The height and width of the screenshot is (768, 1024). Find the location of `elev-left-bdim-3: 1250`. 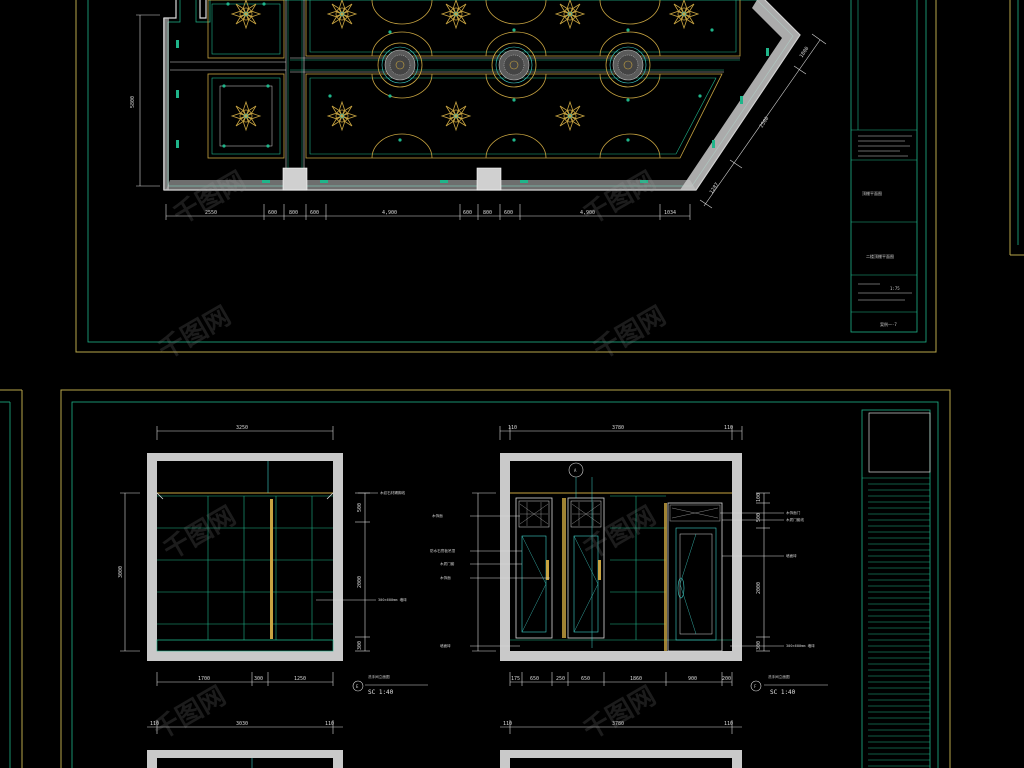

elev-left-bdim-3: 1250 is located at coordinates (300, 679).